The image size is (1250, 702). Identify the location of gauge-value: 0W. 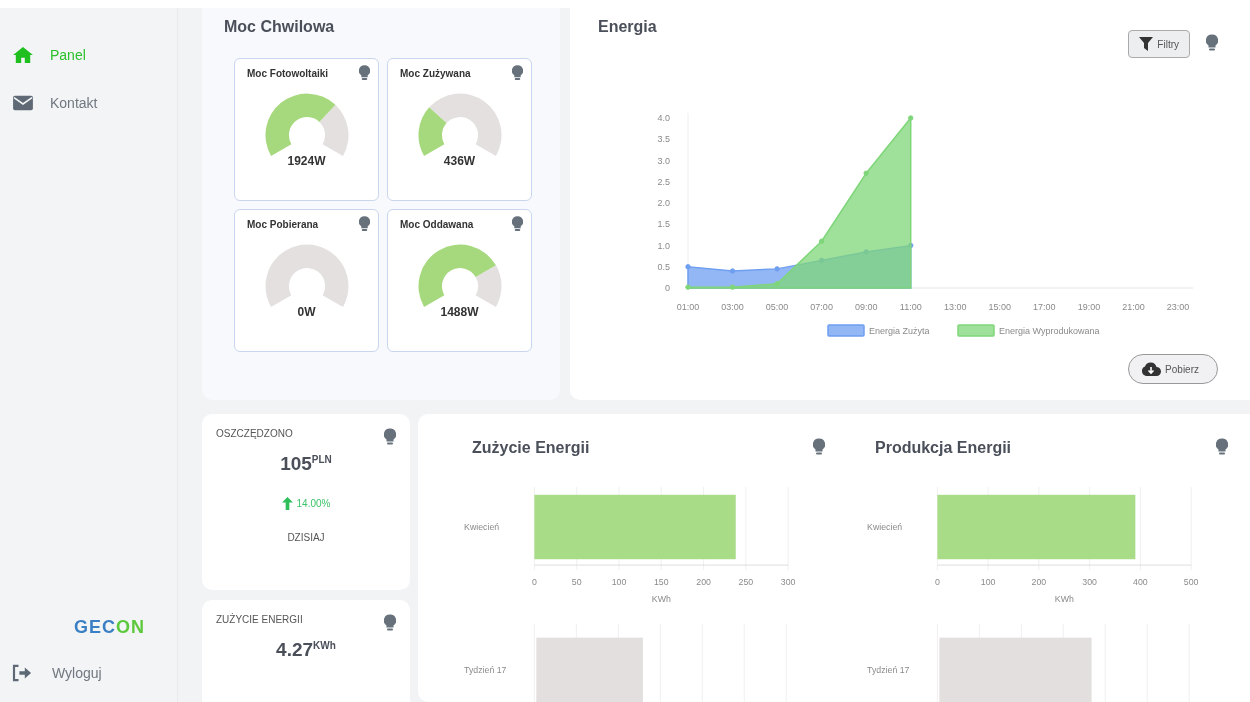
(306, 312).